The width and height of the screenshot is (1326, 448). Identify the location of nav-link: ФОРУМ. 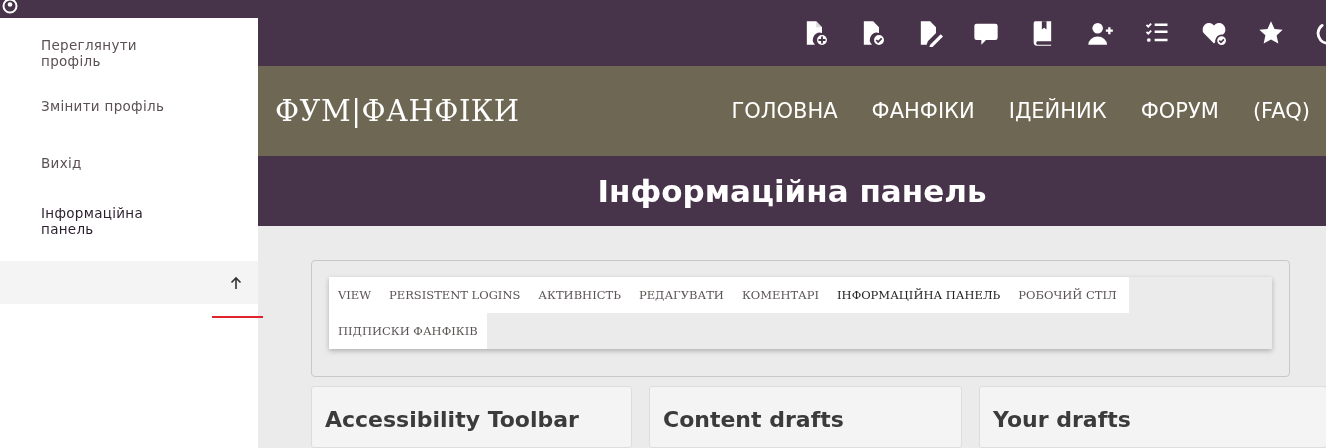
(1179, 111).